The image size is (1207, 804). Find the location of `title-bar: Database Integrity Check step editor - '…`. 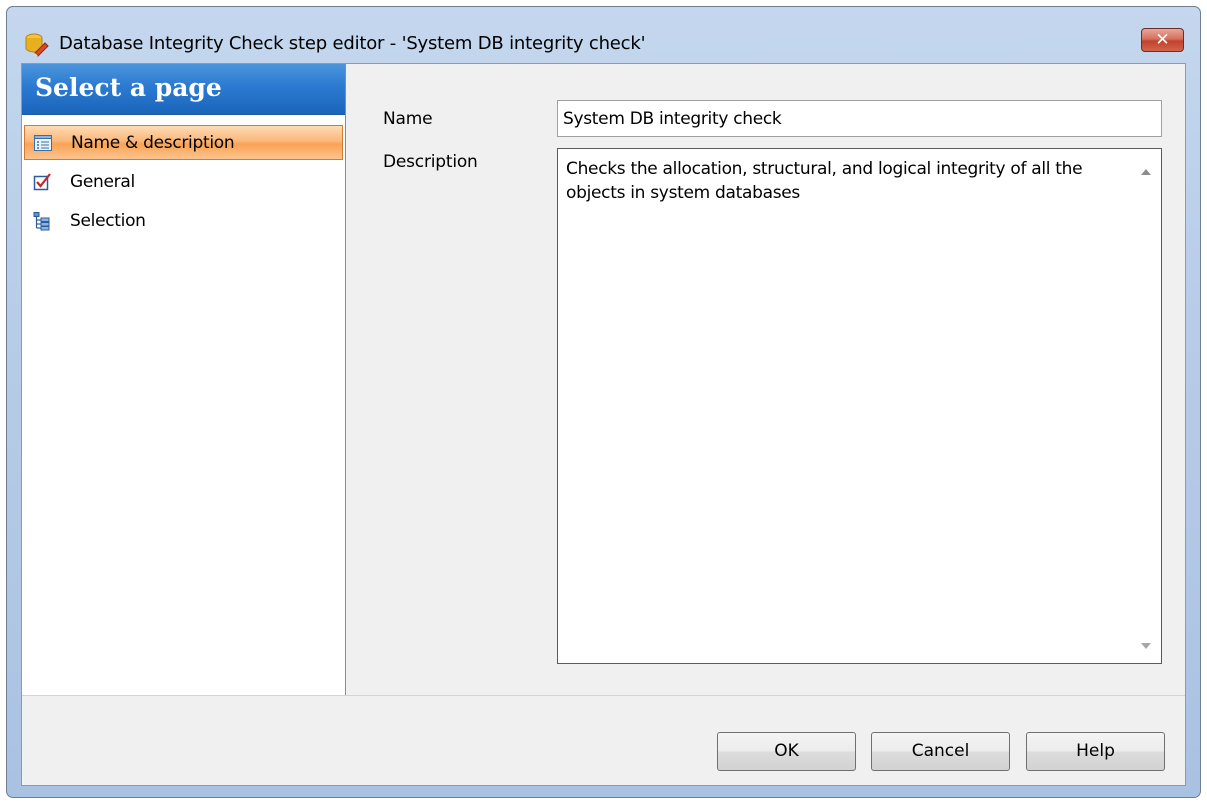

title-bar: Database Integrity Check step editor - '… is located at coordinates (603, 35).